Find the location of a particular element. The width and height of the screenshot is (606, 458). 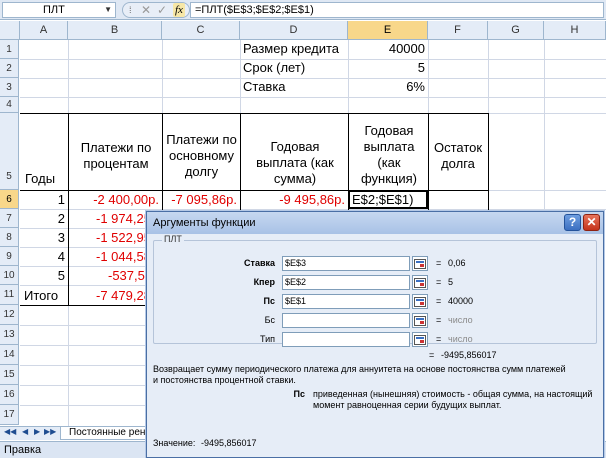

term-label-cell: Срок (лет) is located at coordinates (295, 68).